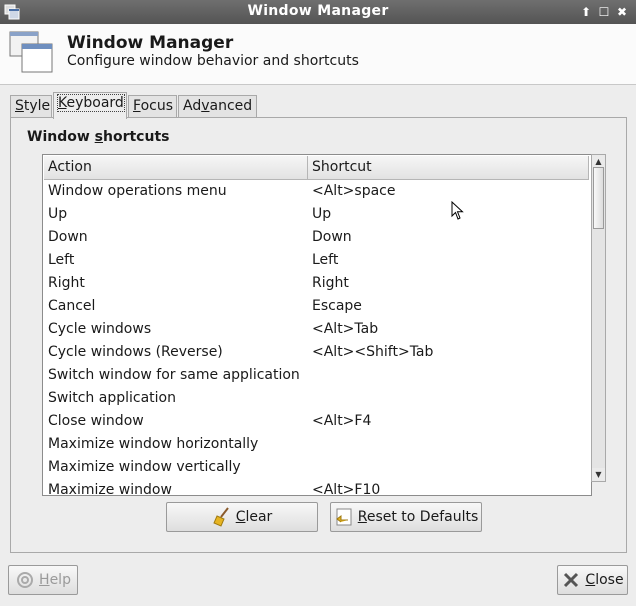 This screenshot has height=606, width=636. Describe the element at coordinates (448, 167) in the screenshot. I see `column-header-shortcut: Shortcut` at that location.